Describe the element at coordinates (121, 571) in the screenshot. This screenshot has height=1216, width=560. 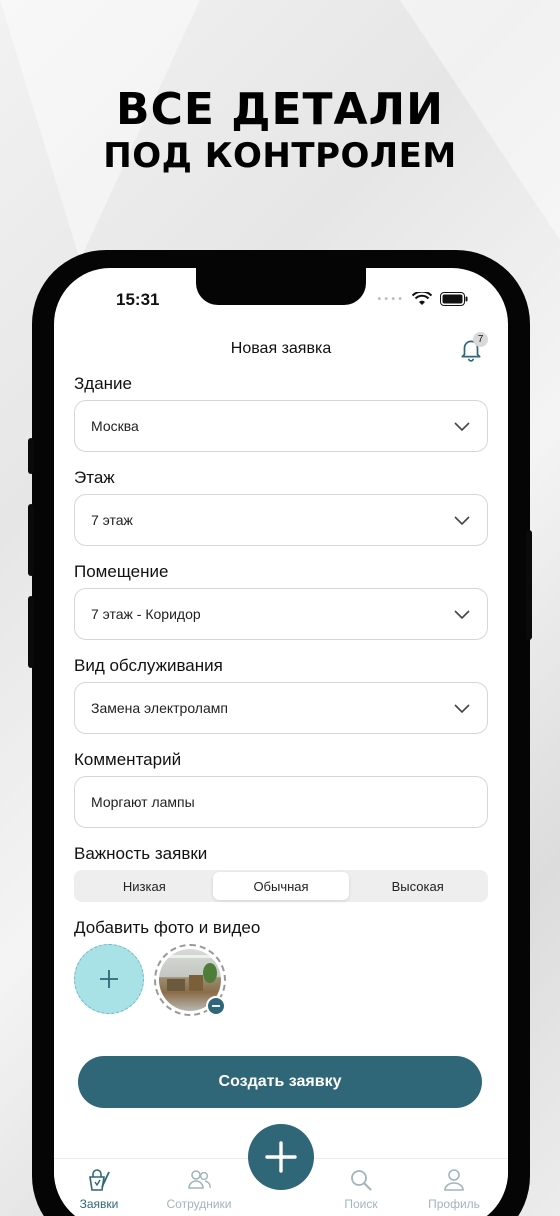
I see `room-label: Помещение` at that location.